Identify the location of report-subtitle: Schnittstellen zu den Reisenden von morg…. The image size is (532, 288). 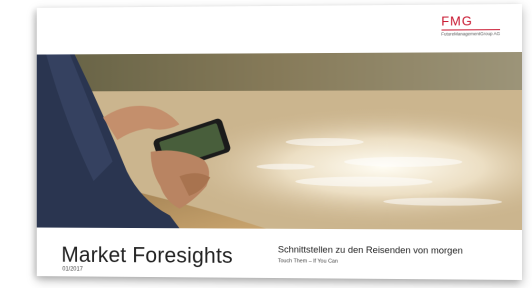
(370, 250).